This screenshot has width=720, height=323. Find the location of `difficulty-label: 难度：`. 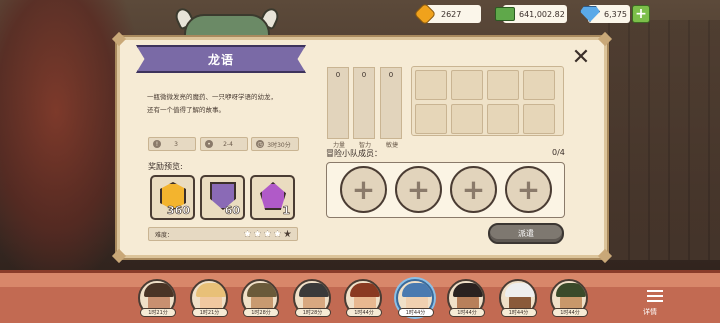

difficulty-label: 难度： is located at coordinates (164, 235).